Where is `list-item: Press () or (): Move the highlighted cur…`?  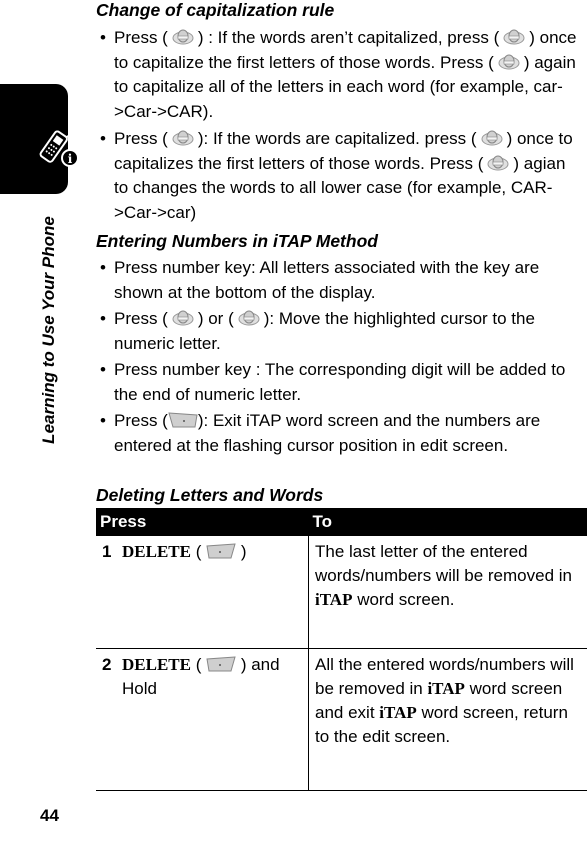 list-item: Press () or (): Move the highlighted cur… is located at coordinates (340, 331).